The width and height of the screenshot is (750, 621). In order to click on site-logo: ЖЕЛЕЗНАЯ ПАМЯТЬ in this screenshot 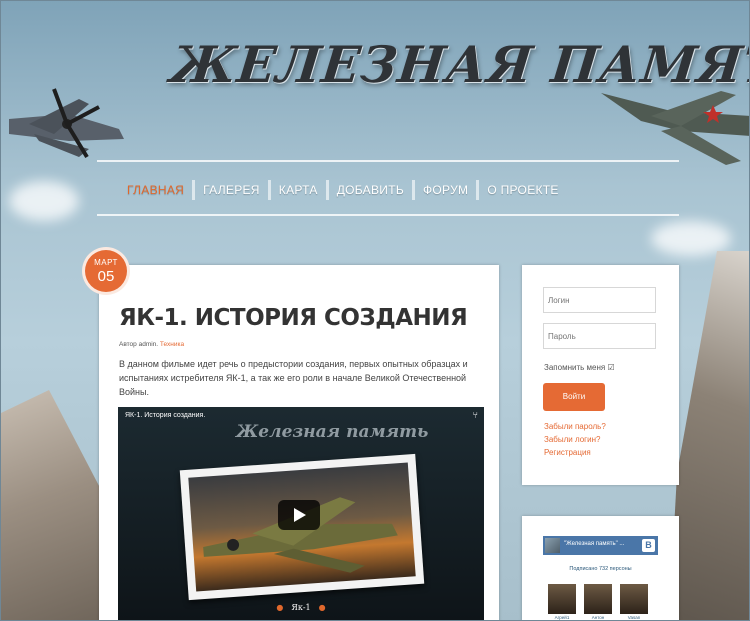, I will do `click(458, 65)`.